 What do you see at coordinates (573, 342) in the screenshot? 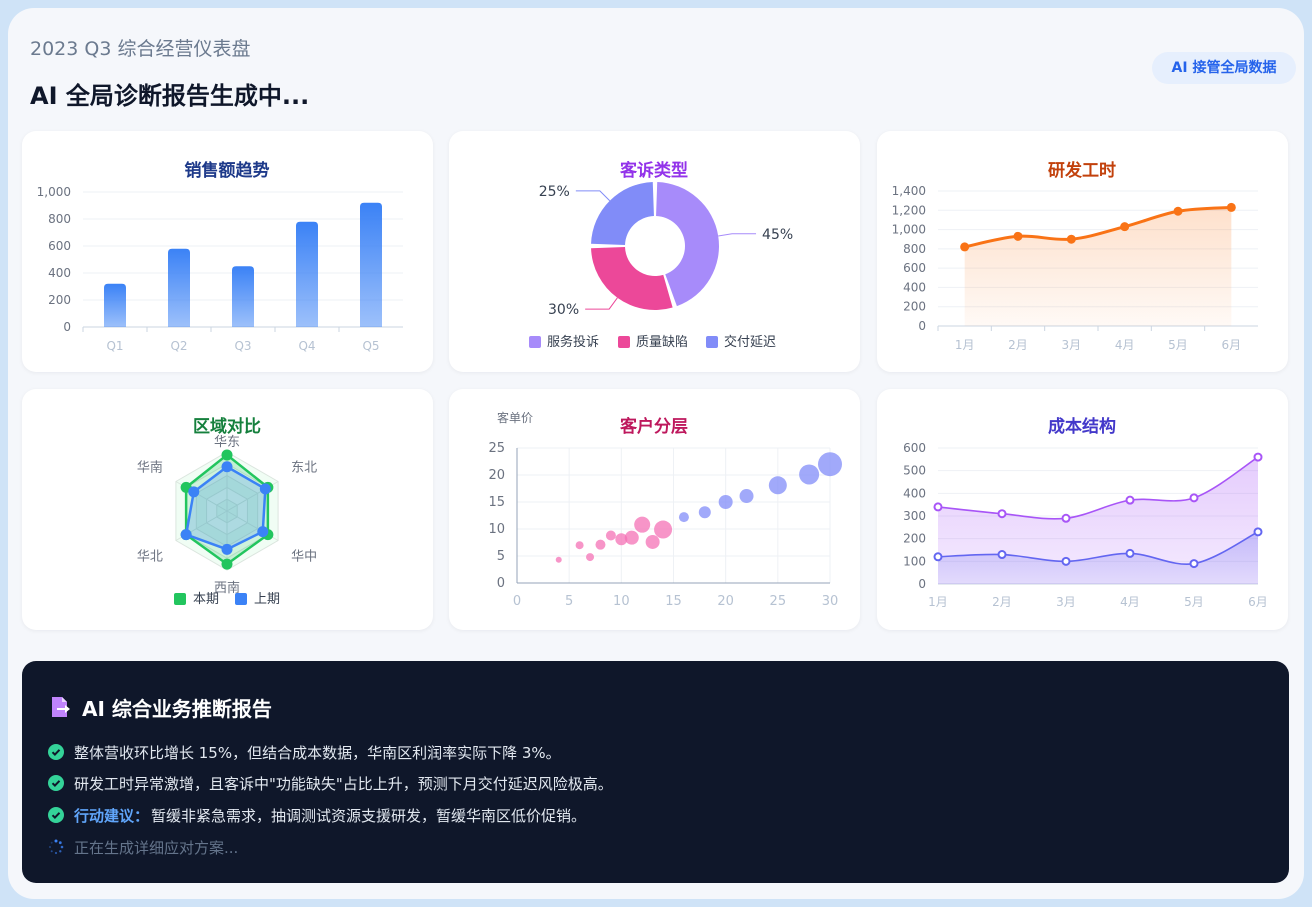
I see `legend-label: 服务投诉` at bounding box center [573, 342].